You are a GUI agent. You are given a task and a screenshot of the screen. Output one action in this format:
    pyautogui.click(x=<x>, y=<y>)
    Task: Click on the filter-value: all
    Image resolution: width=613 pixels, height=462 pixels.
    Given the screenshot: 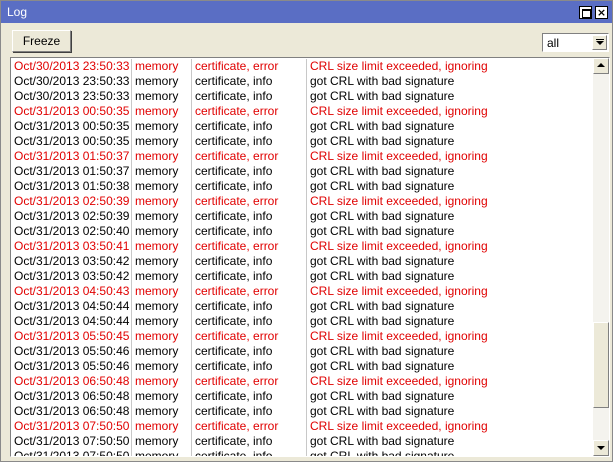 What is the action you would take?
    pyautogui.click(x=553, y=43)
    